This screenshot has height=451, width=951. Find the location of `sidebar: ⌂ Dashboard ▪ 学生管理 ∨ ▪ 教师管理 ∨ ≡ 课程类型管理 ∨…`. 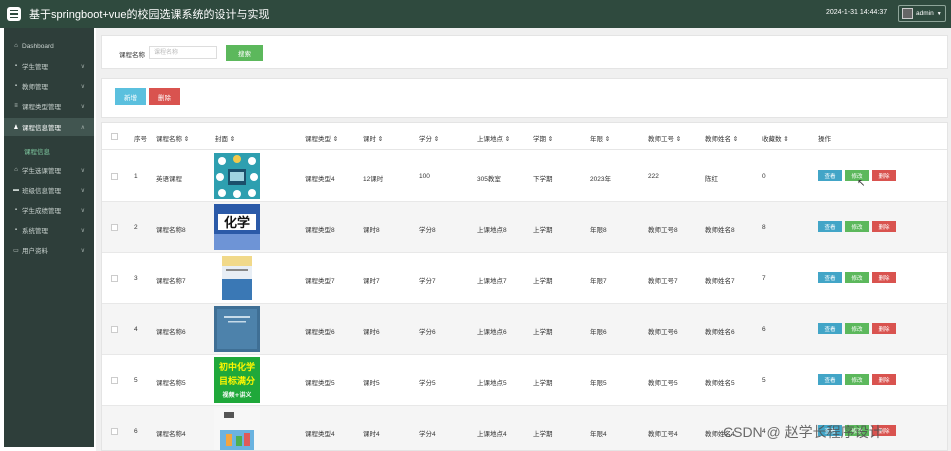

sidebar: ⌂ Dashboard ▪ 学生管理 ∨ ▪ 教师管理 ∨ ≡ 课程类型管理 ∨… is located at coordinates (49, 237).